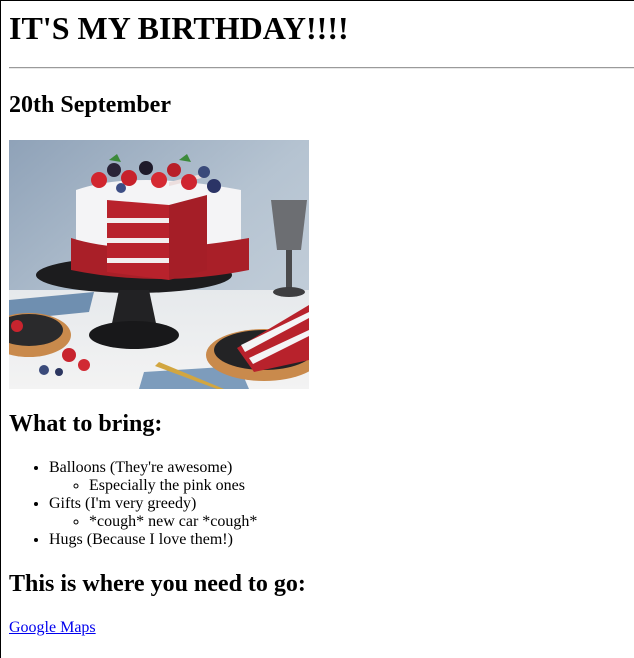  Describe the element at coordinates (86, 424) in the screenshot. I see `what-to-bring-heading: What to bring:` at that location.